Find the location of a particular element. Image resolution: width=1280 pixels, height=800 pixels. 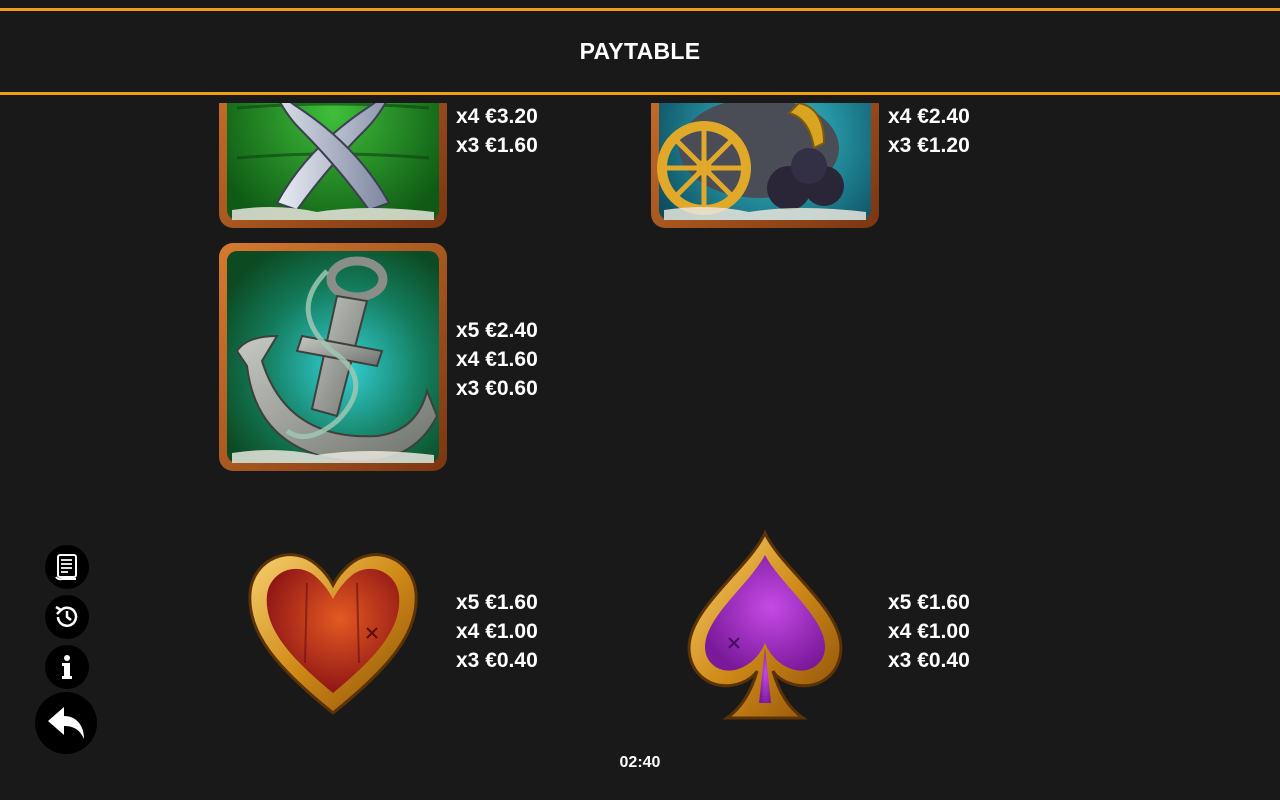

header-top-divider is located at coordinates (640, 9).